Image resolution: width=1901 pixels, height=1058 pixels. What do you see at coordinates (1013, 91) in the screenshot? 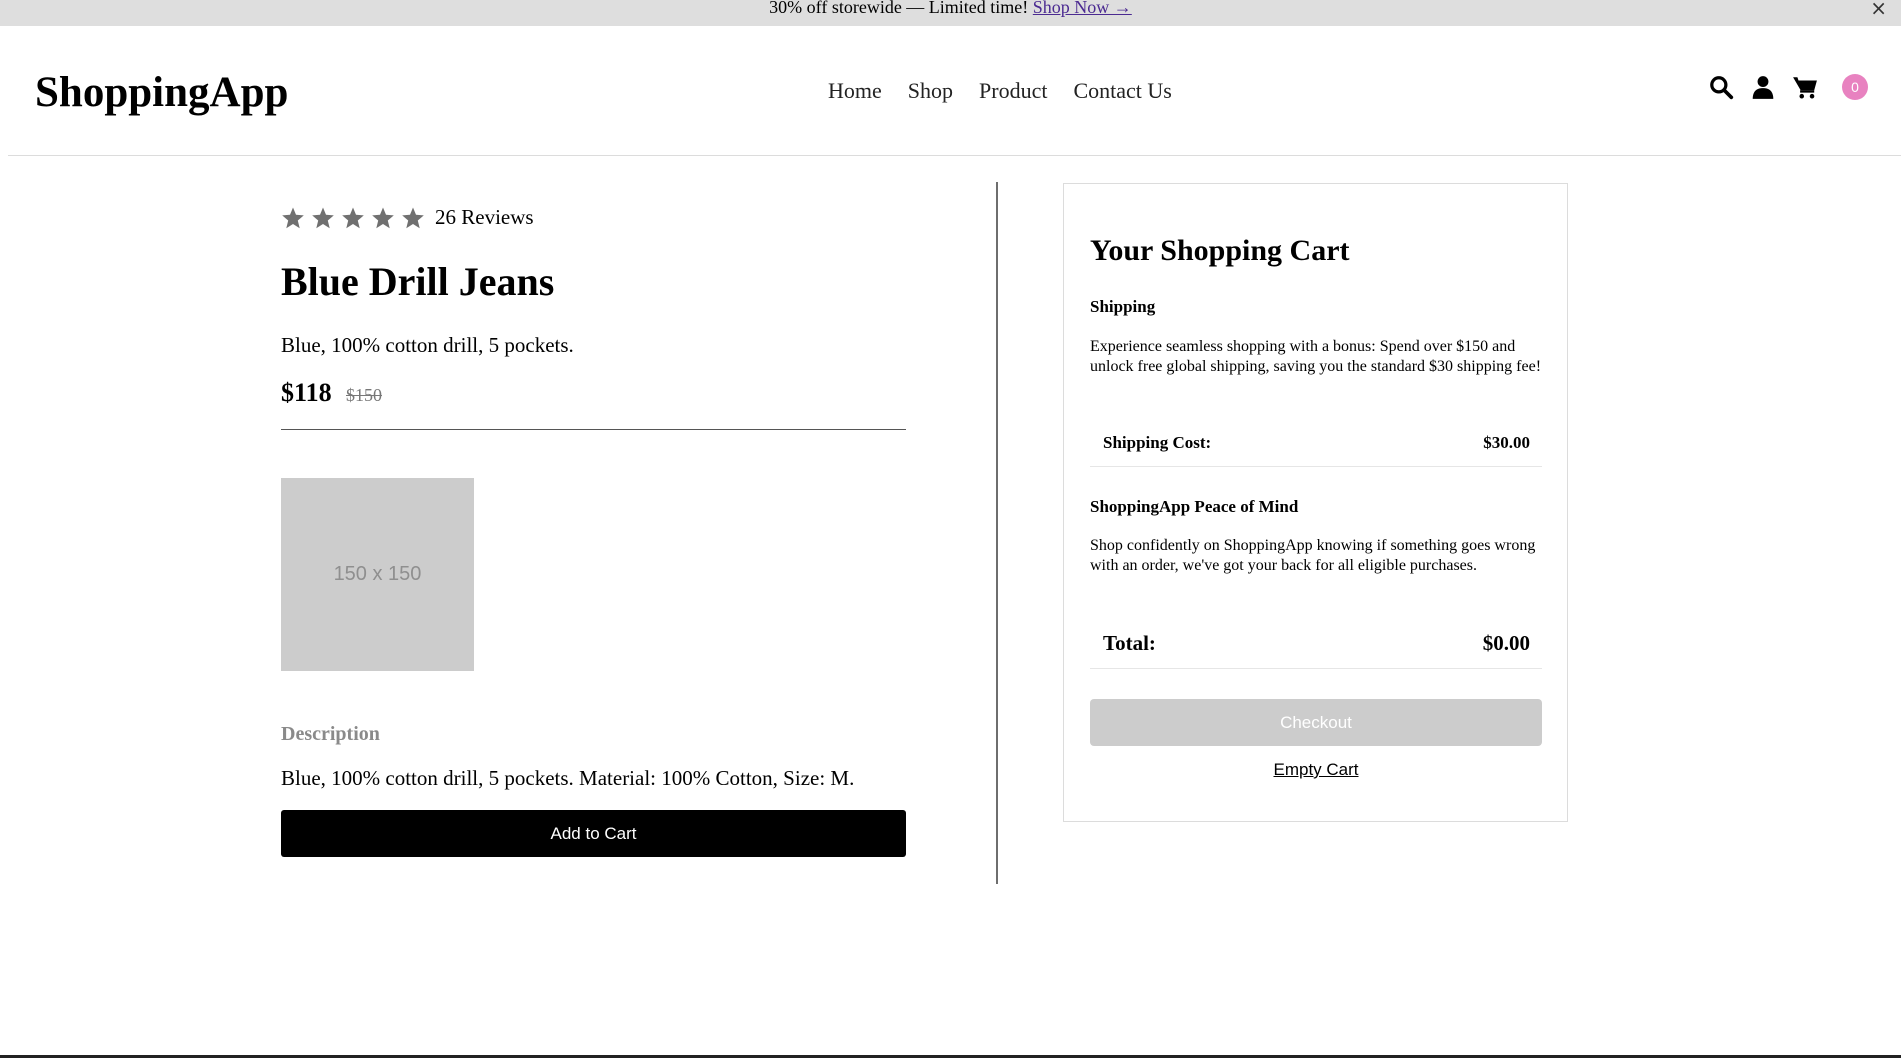
I see `nav-item-product: Product` at bounding box center [1013, 91].